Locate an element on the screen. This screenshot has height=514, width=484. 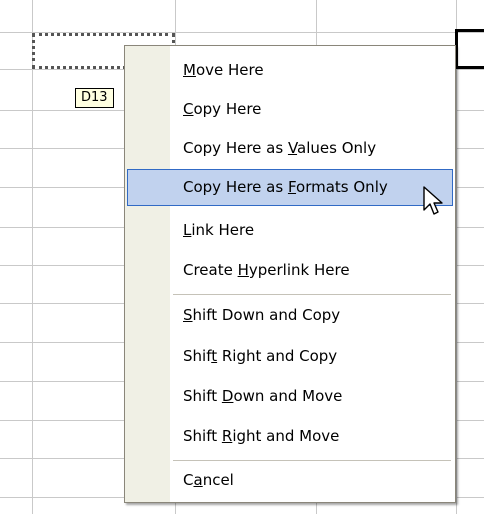
cell-reference-tooltip: D13 is located at coordinates (94, 98).